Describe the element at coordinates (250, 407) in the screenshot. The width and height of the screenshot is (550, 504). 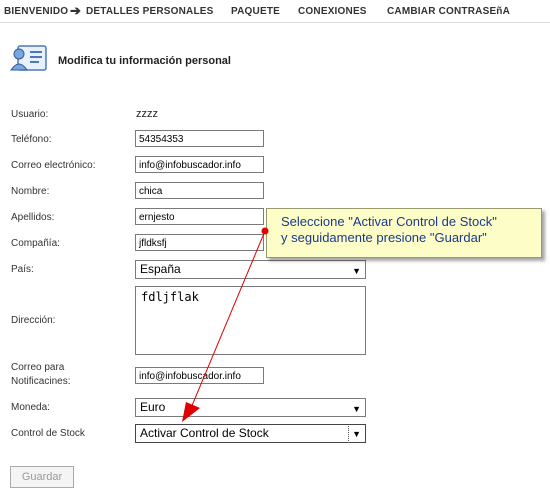
I see `moneda-select: Euro ▼` at that location.